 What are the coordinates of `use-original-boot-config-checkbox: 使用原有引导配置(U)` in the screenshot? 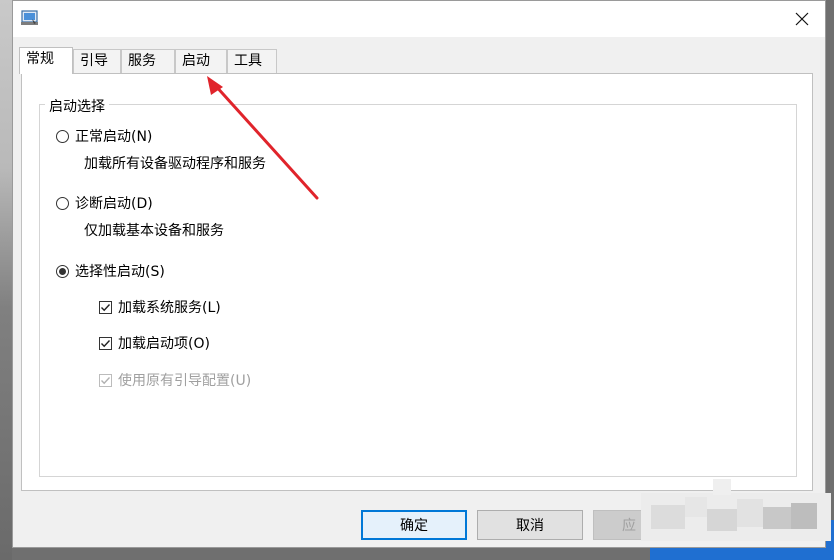 It's located at (175, 380).